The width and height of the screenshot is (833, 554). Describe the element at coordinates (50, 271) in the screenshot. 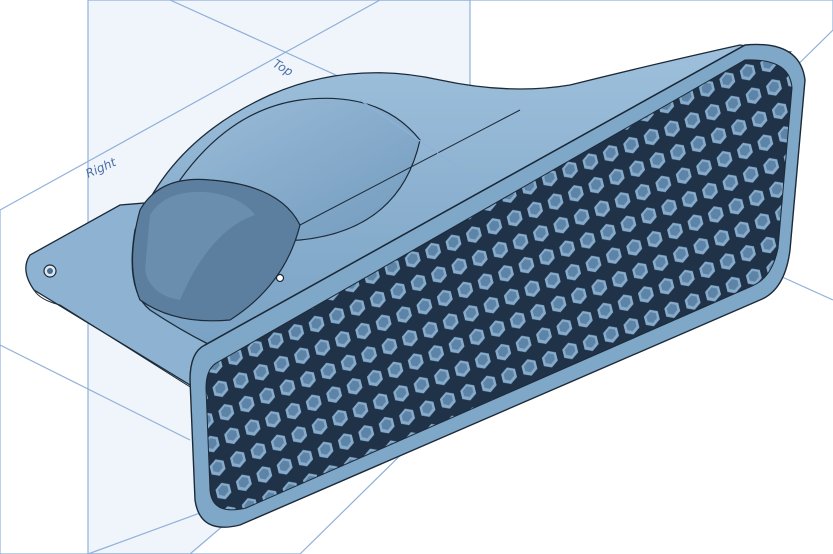

I see `mounting-hole-inner` at that location.